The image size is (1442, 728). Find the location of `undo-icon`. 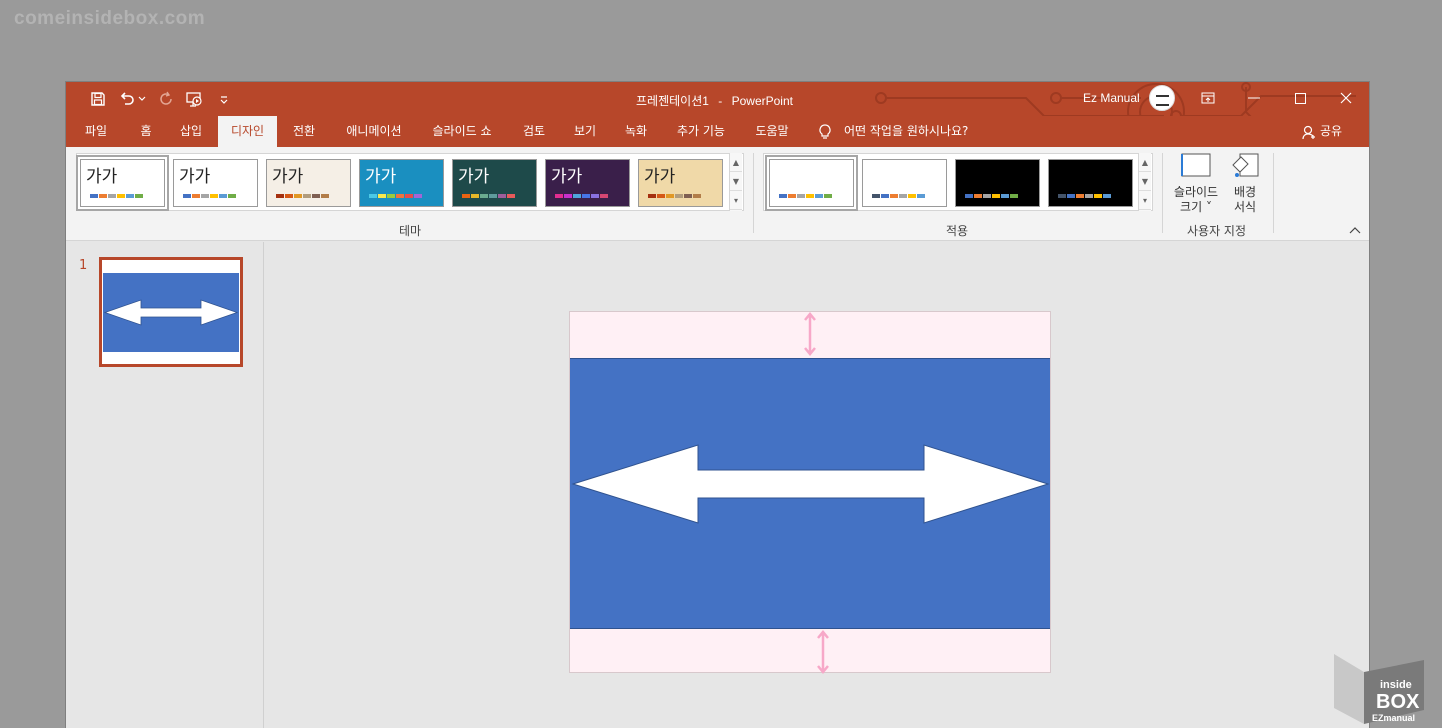

undo-icon is located at coordinates (127, 99).